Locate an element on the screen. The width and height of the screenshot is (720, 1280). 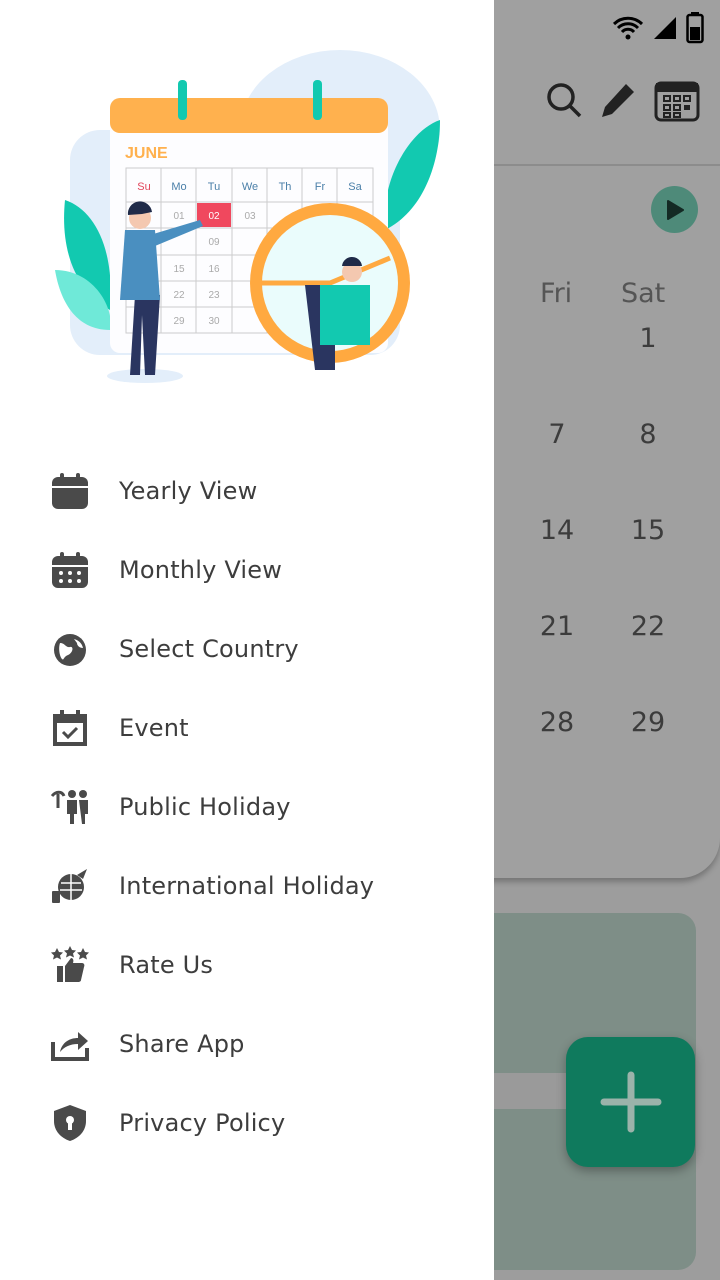
menu-item-label: Yearly View is located at coordinates (188, 490).